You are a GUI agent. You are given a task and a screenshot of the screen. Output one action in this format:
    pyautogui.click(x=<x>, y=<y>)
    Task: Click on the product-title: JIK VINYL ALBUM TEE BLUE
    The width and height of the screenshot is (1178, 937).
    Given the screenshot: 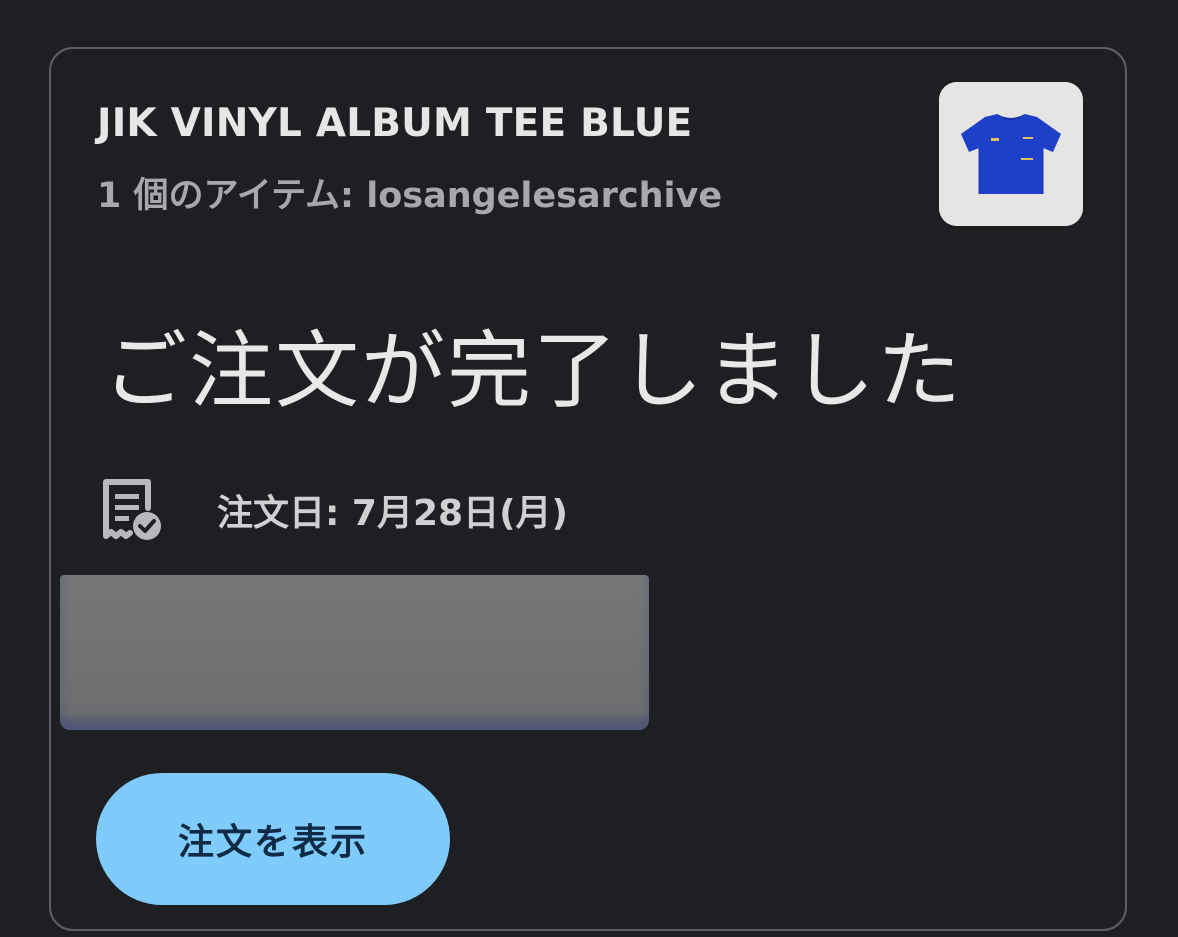 What is the action you would take?
    pyautogui.click(x=395, y=123)
    